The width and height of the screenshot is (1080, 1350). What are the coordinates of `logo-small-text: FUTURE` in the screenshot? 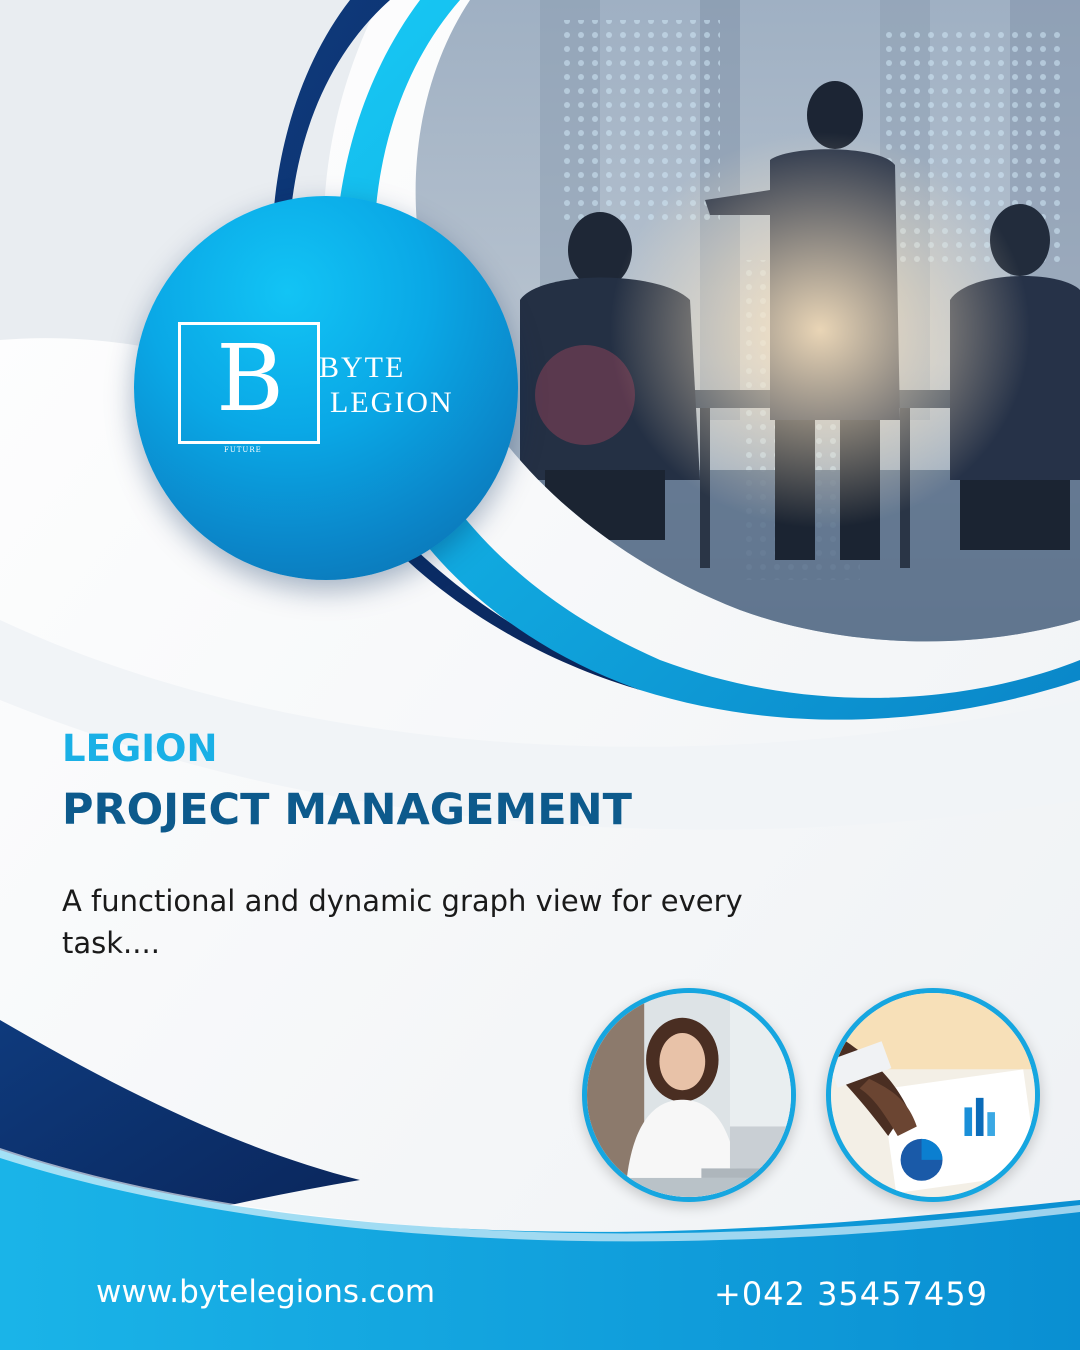 It's located at (243, 450).